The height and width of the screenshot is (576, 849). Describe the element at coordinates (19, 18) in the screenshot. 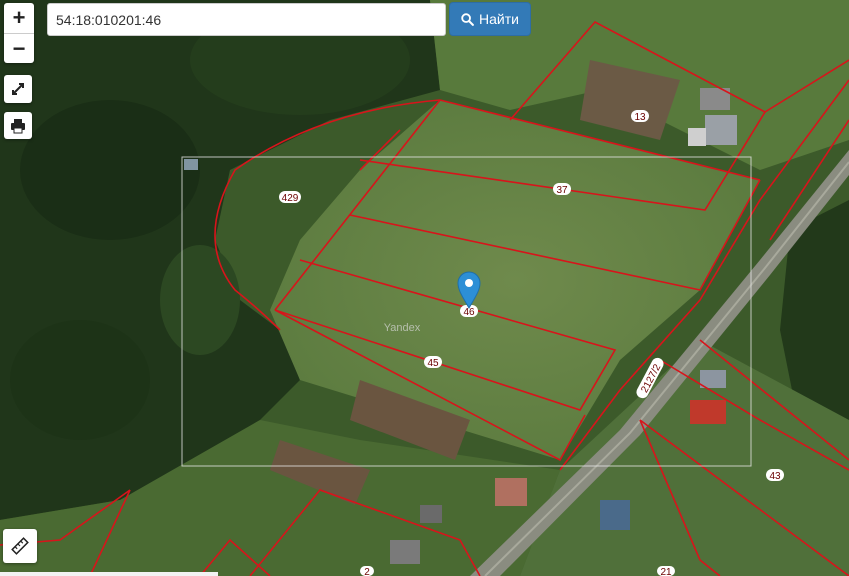

I see `zoom-in-button: +` at that location.